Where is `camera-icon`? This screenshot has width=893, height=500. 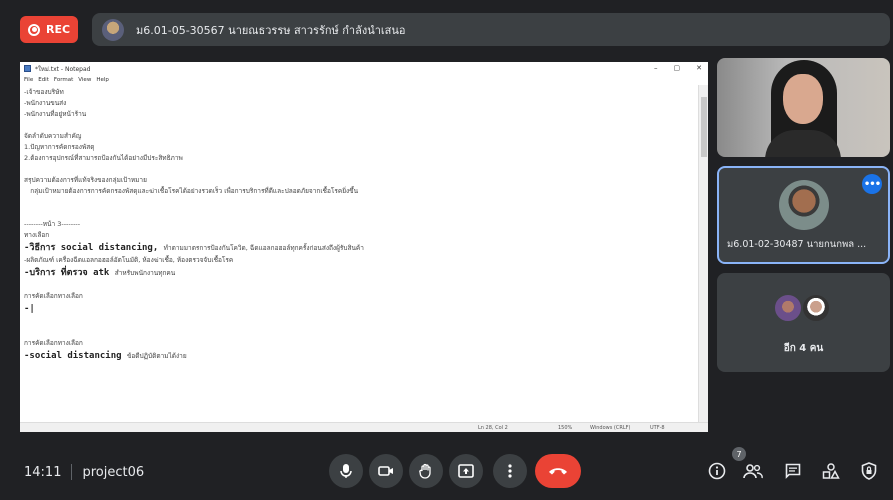
camera-icon is located at coordinates (385, 471).